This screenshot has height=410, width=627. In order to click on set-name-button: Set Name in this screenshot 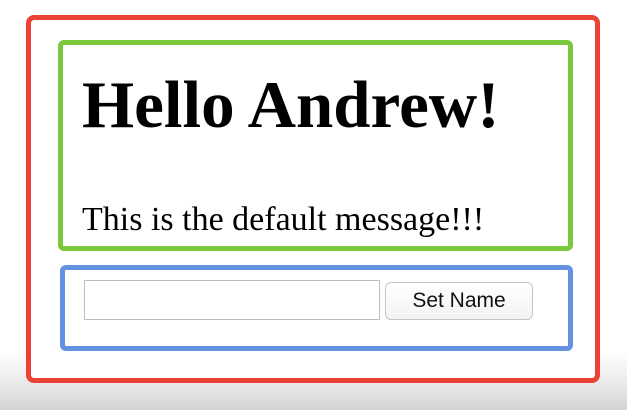, I will do `click(459, 301)`.